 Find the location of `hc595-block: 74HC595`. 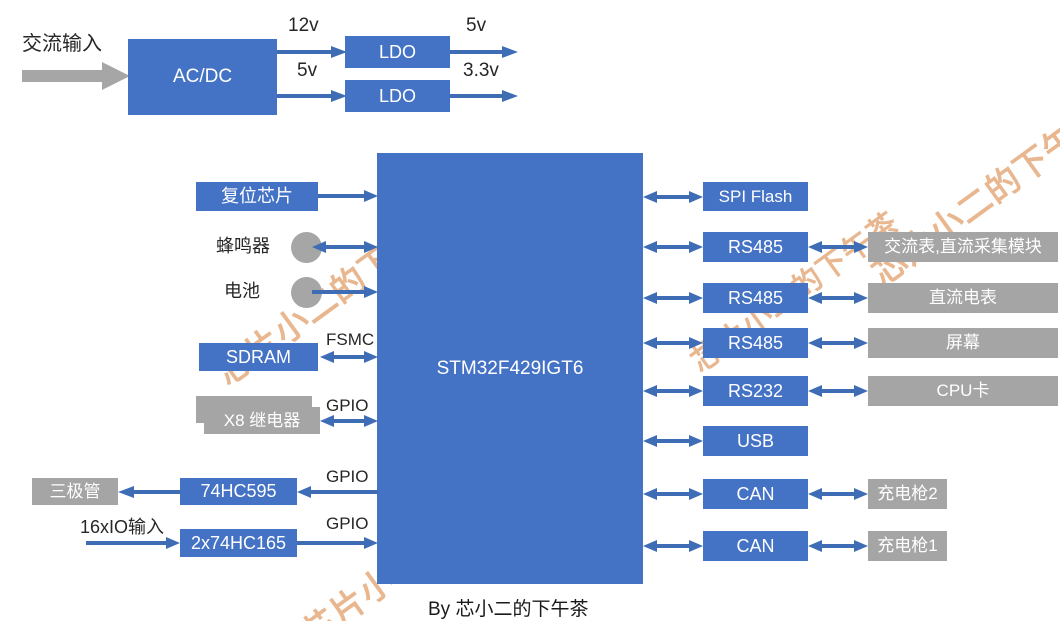

hc595-block: 74HC595 is located at coordinates (238, 491).